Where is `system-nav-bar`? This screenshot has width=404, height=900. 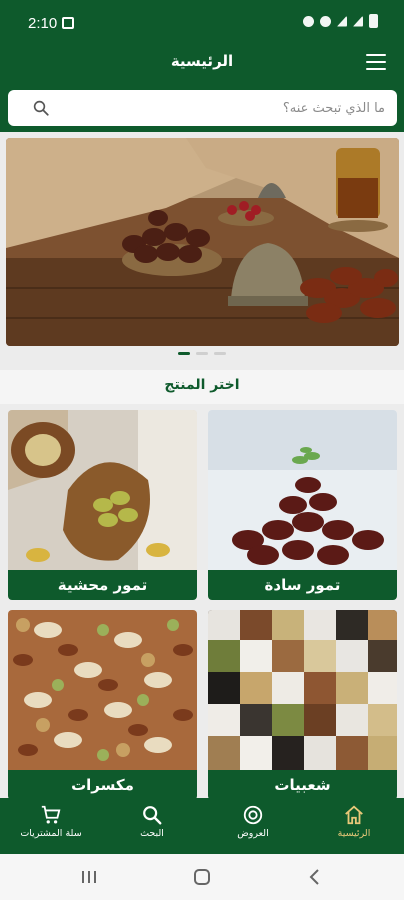 system-nav-bar is located at coordinates (202, 877).